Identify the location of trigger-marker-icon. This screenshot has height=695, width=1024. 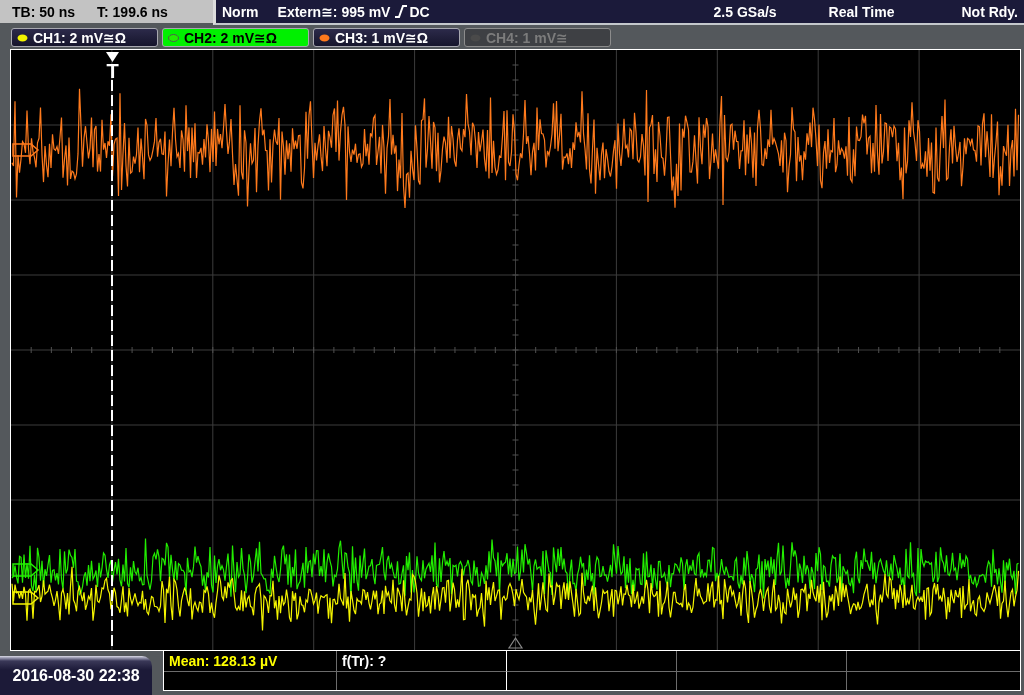
(112, 57).